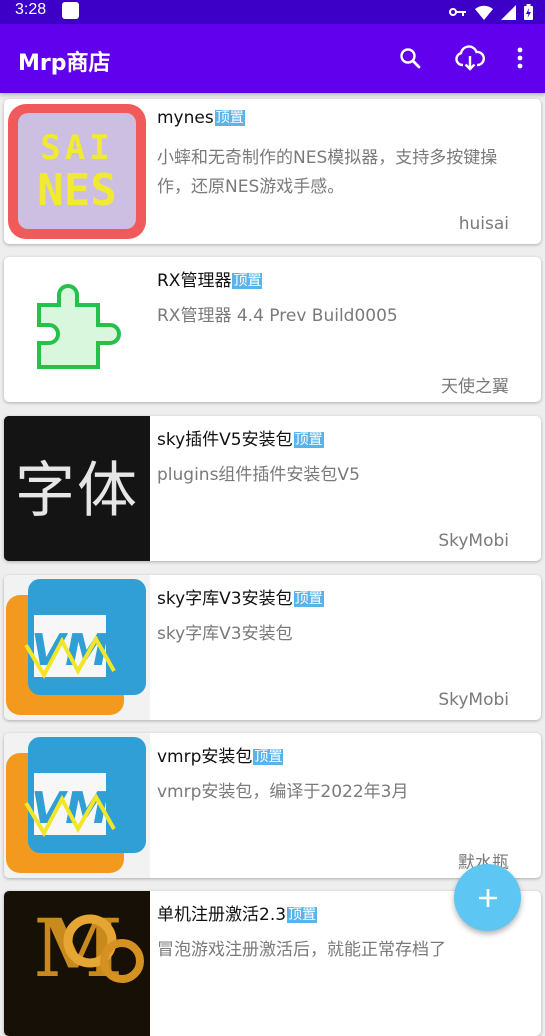 This screenshot has width=545, height=1036. Describe the element at coordinates (272, 805) in the screenshot. I see `list-item: VM vmrp安装包 顶置 vmrp安装包，编译于2022年3月 默水瓶` at that location.